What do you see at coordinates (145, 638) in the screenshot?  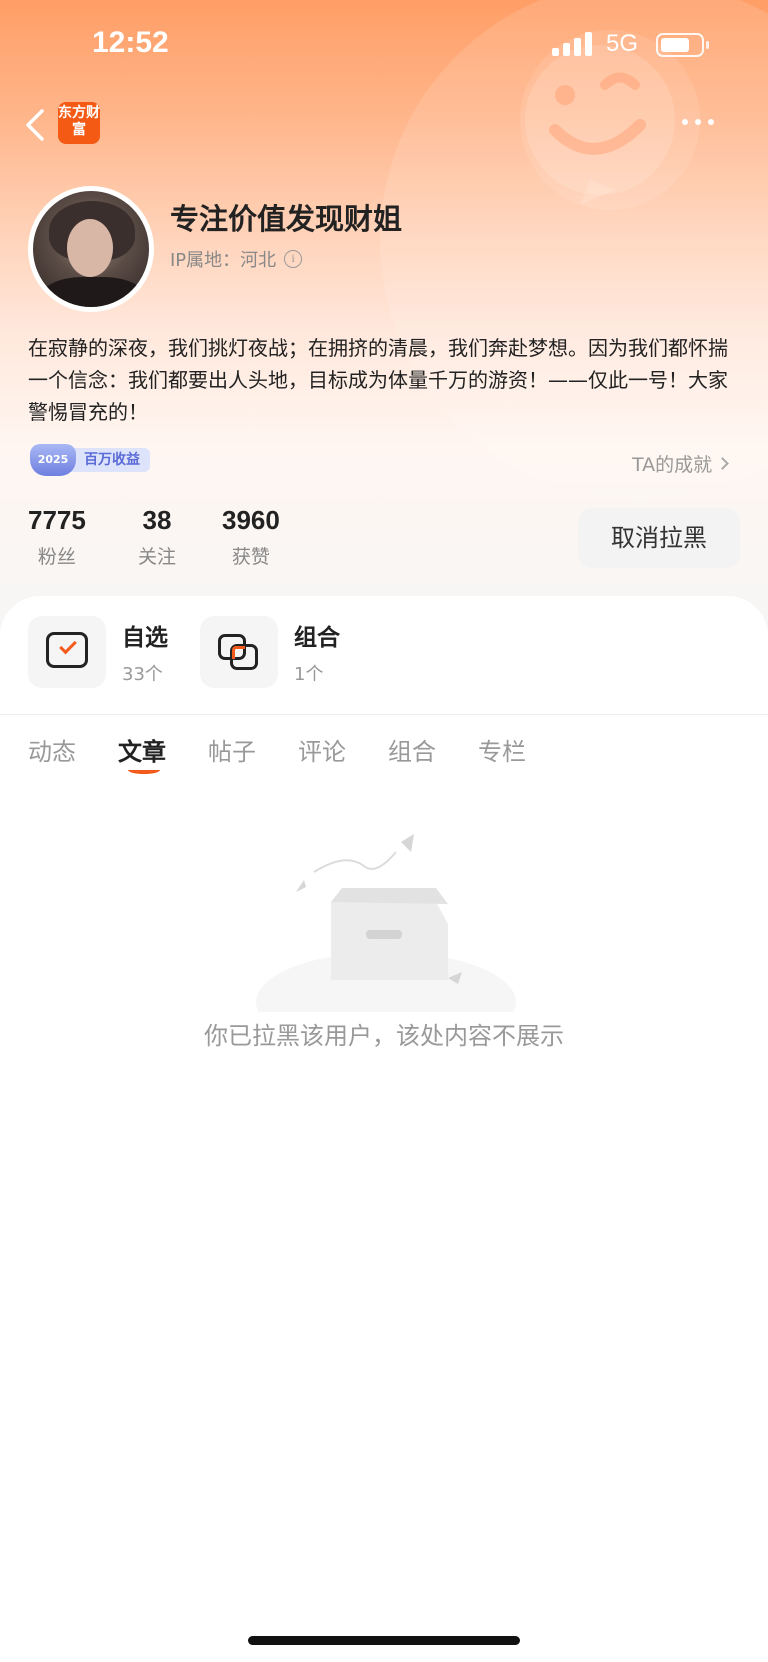 I see `watchlist-title: 自选` at bounding box center [145, 638].